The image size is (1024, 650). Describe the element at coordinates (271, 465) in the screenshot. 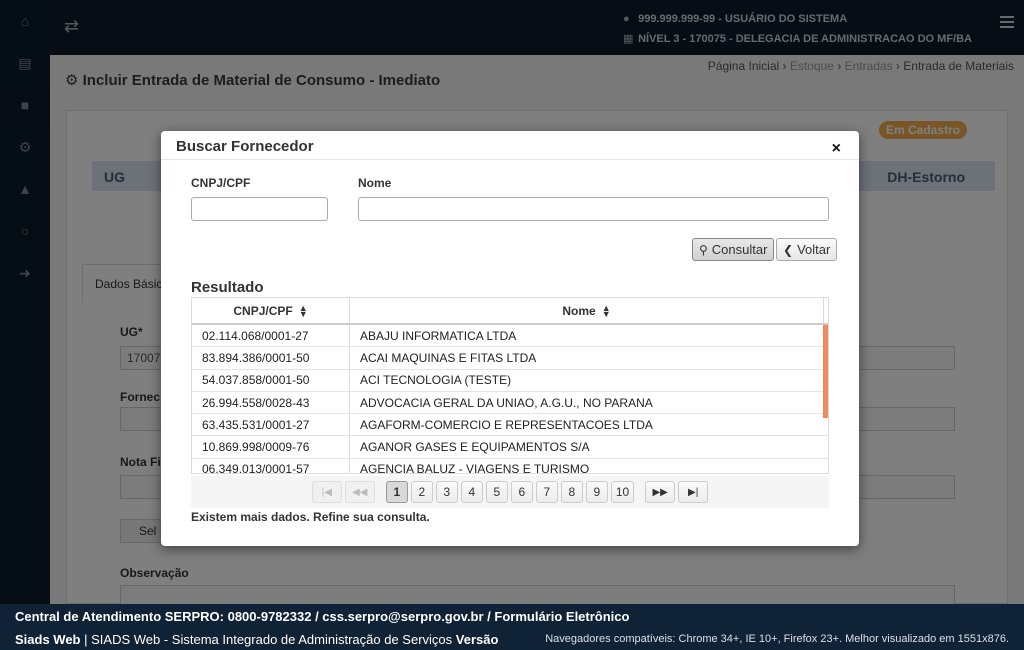

I see `cnpj-cell: 06.349.013/0001-57` at that location.